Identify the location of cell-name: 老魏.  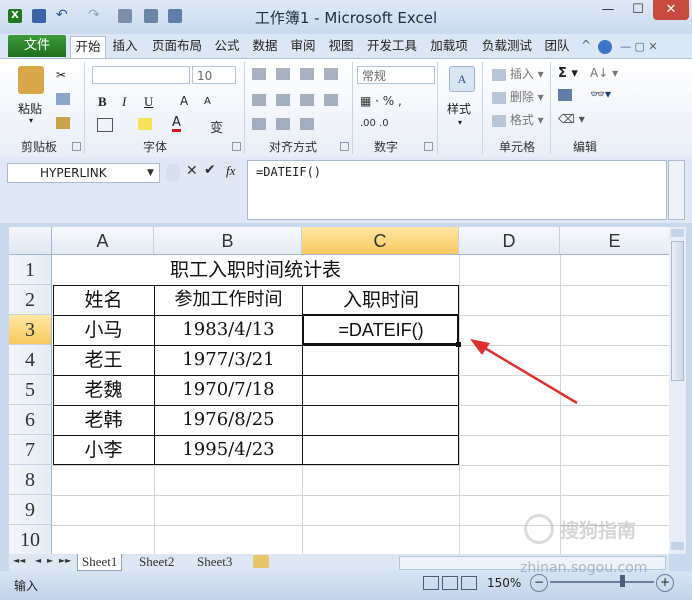
(103, 390).